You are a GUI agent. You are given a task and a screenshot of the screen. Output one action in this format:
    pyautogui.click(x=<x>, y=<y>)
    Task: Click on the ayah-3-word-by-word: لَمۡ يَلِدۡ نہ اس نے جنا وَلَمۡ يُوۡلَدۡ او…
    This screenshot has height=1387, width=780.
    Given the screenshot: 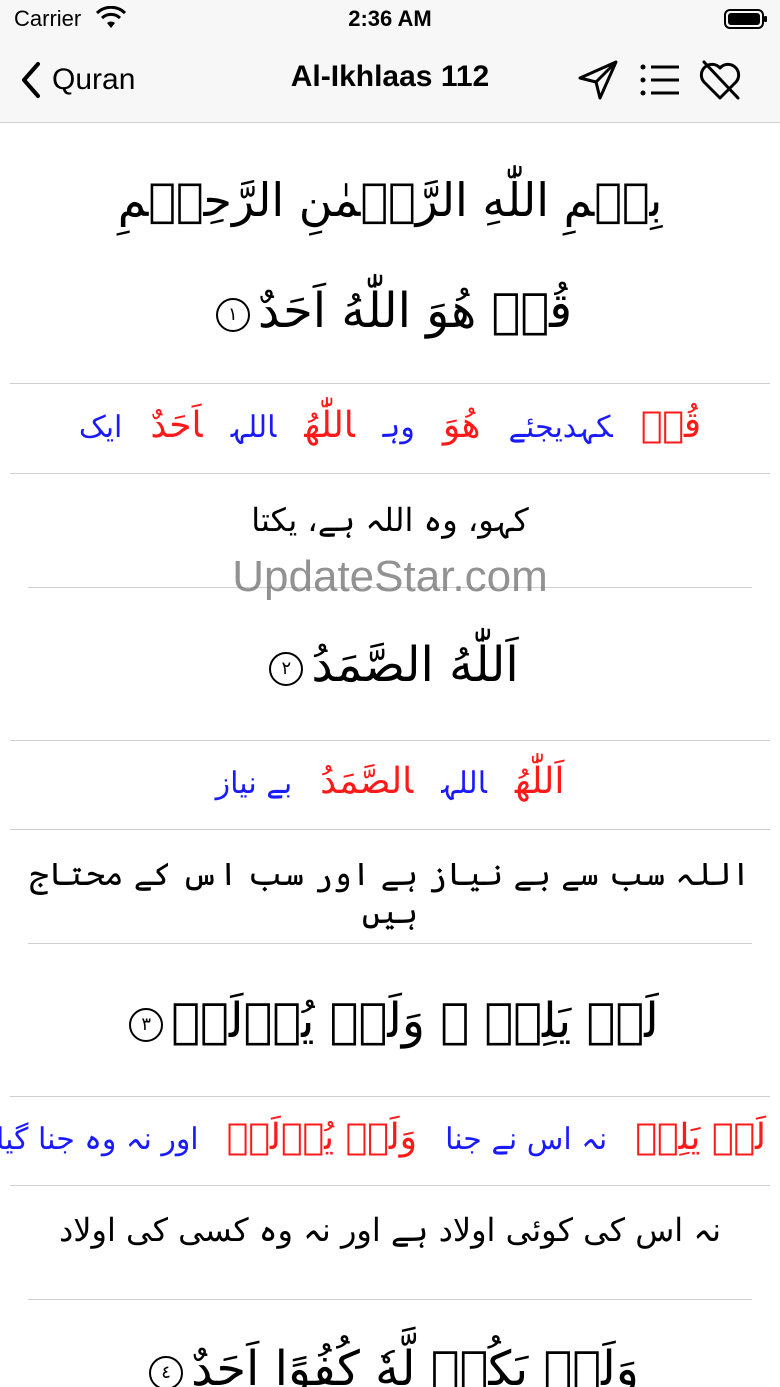 What is the action you would take?
    pyautogui.click(x=390, y=1137)
    